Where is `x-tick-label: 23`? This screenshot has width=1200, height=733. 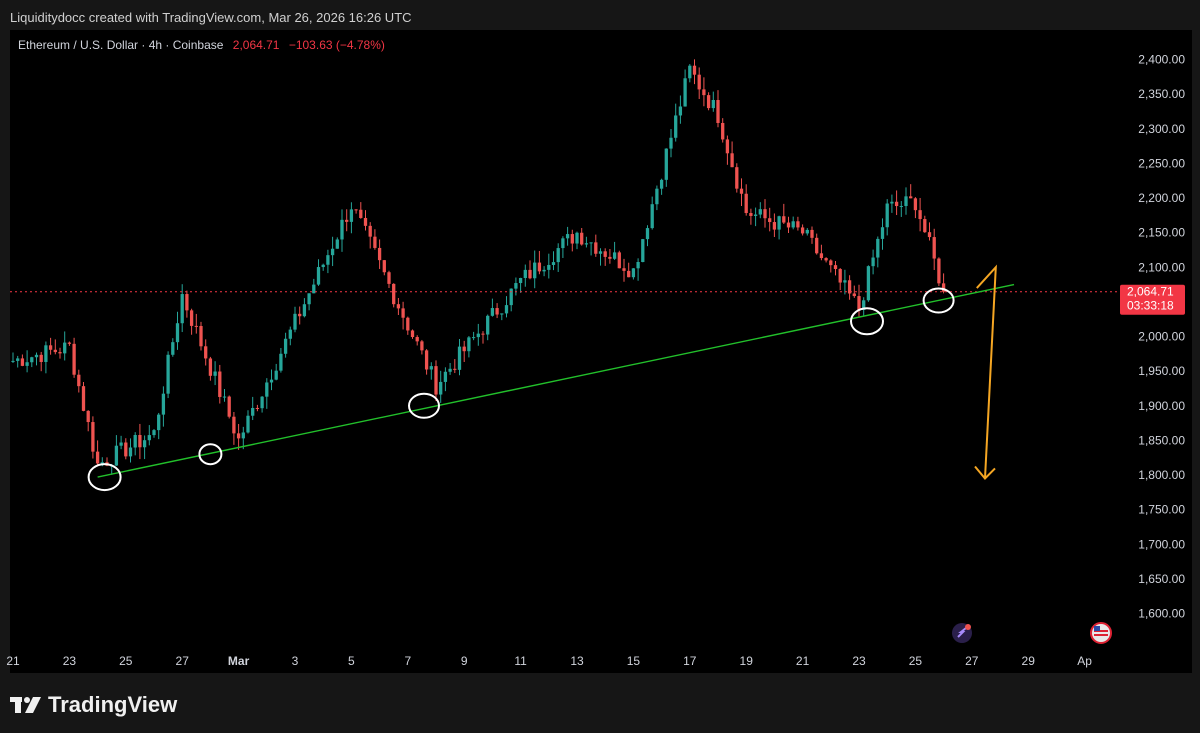
x-tick-label: 23 is located at coordinates (70, 661).